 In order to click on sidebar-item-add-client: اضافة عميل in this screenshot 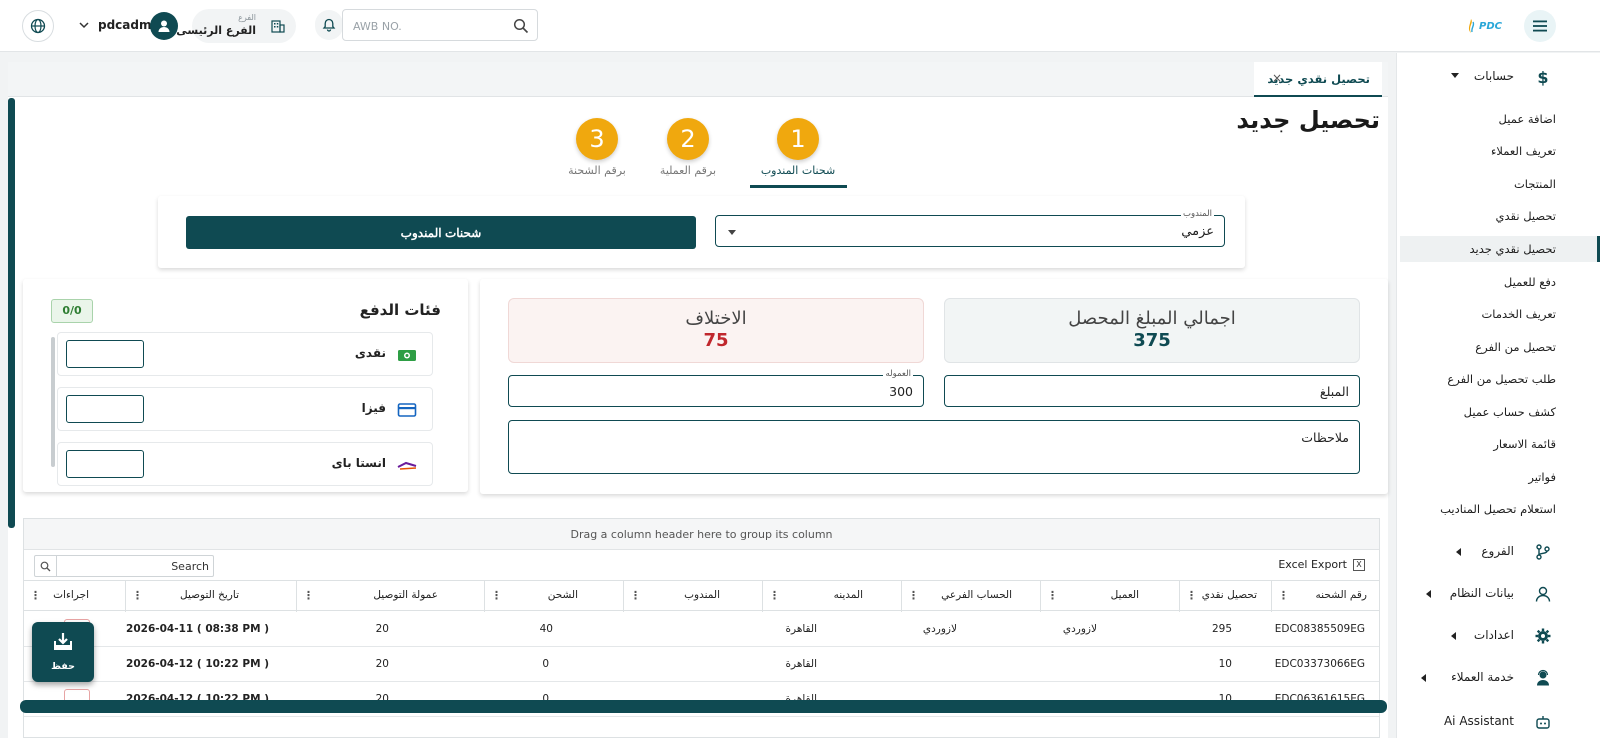, I will do `click(1500, 119)`.